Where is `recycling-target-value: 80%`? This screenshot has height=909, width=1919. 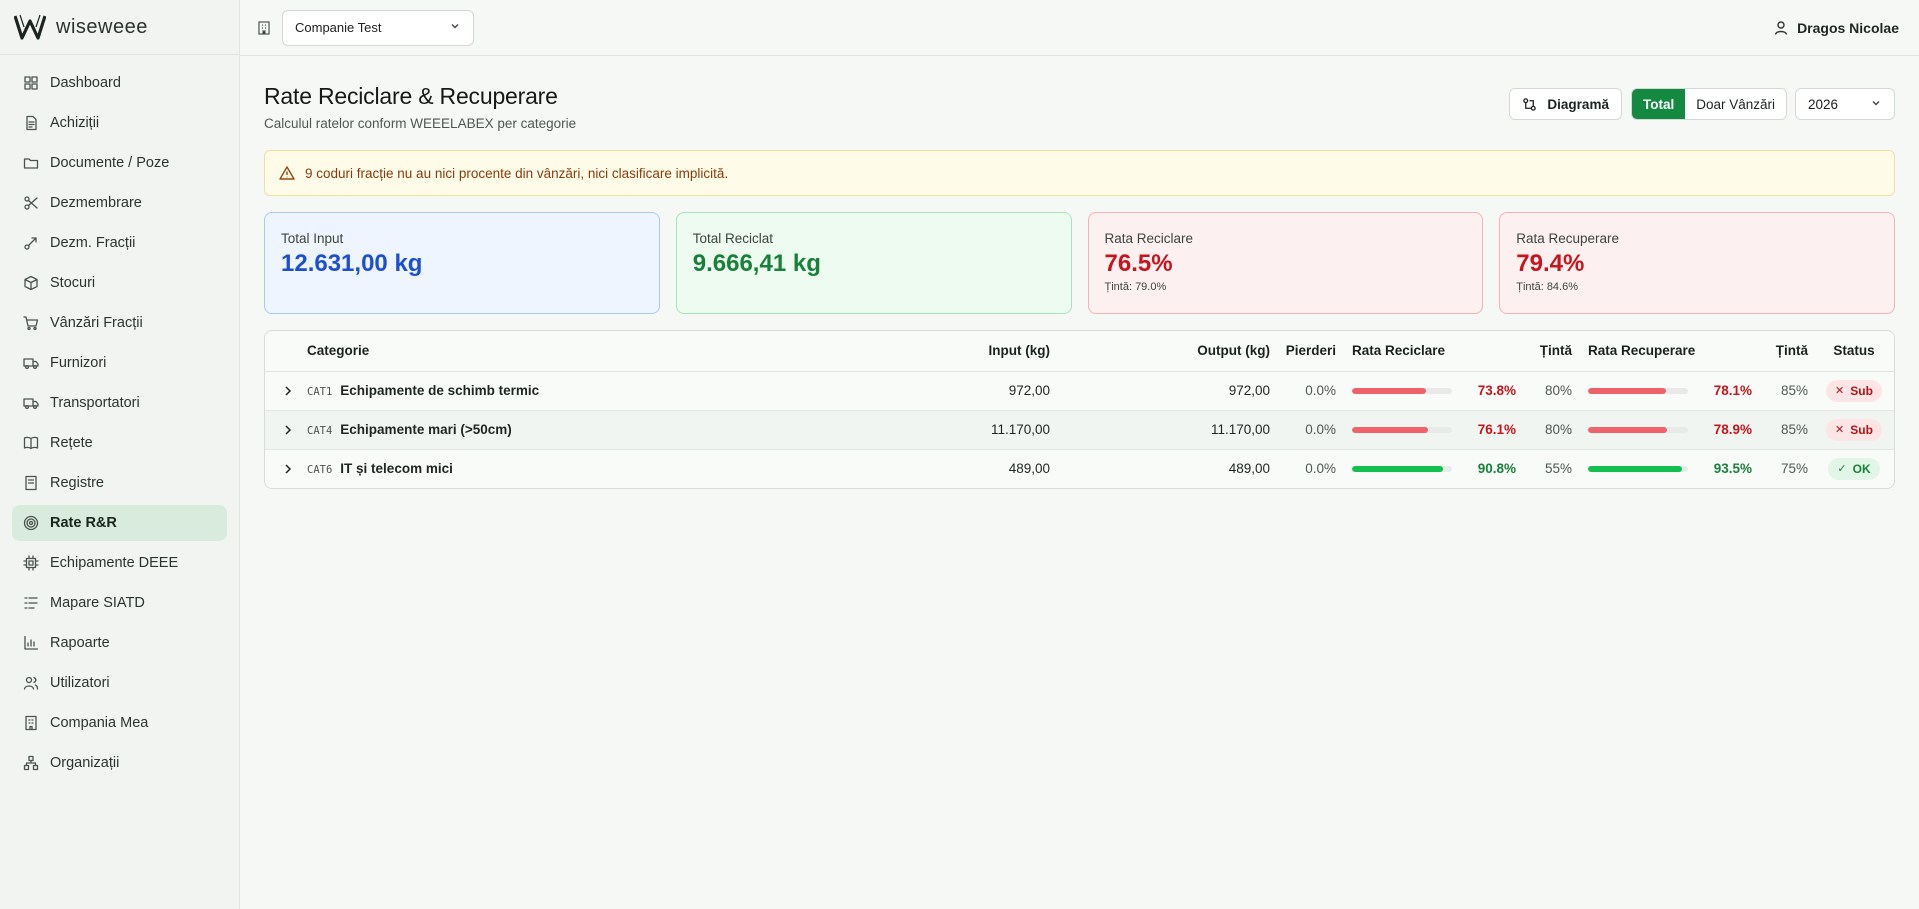 recycling-target-value: 80% is located at coordinates (1550, 391).